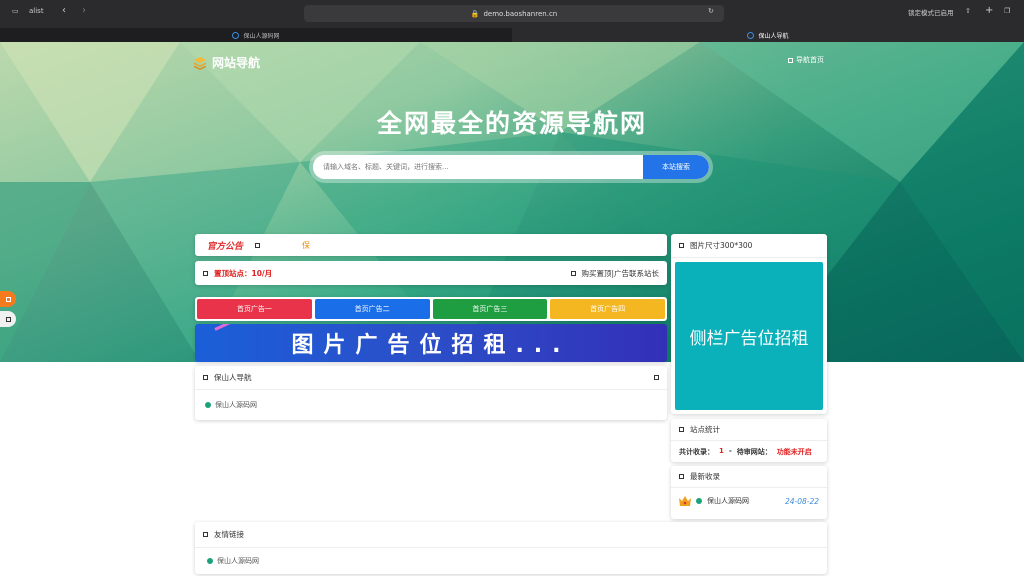 Image resolution: width=1024 pixels, height=576 pixels. I want to click on top-sites-label: 置顶站点：, so click(233, 273).